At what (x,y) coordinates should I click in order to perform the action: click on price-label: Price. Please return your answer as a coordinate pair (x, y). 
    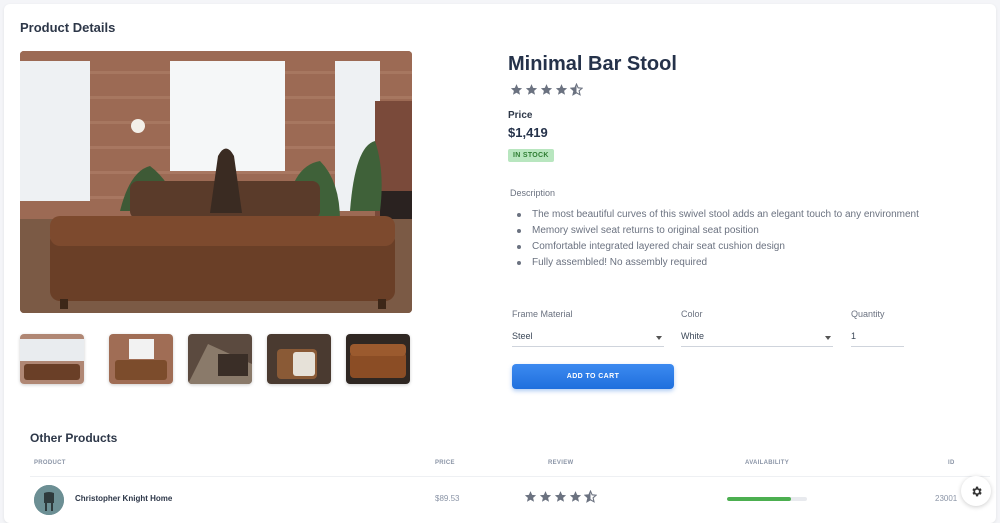
    Looking at the image, I should click on (520, 115).